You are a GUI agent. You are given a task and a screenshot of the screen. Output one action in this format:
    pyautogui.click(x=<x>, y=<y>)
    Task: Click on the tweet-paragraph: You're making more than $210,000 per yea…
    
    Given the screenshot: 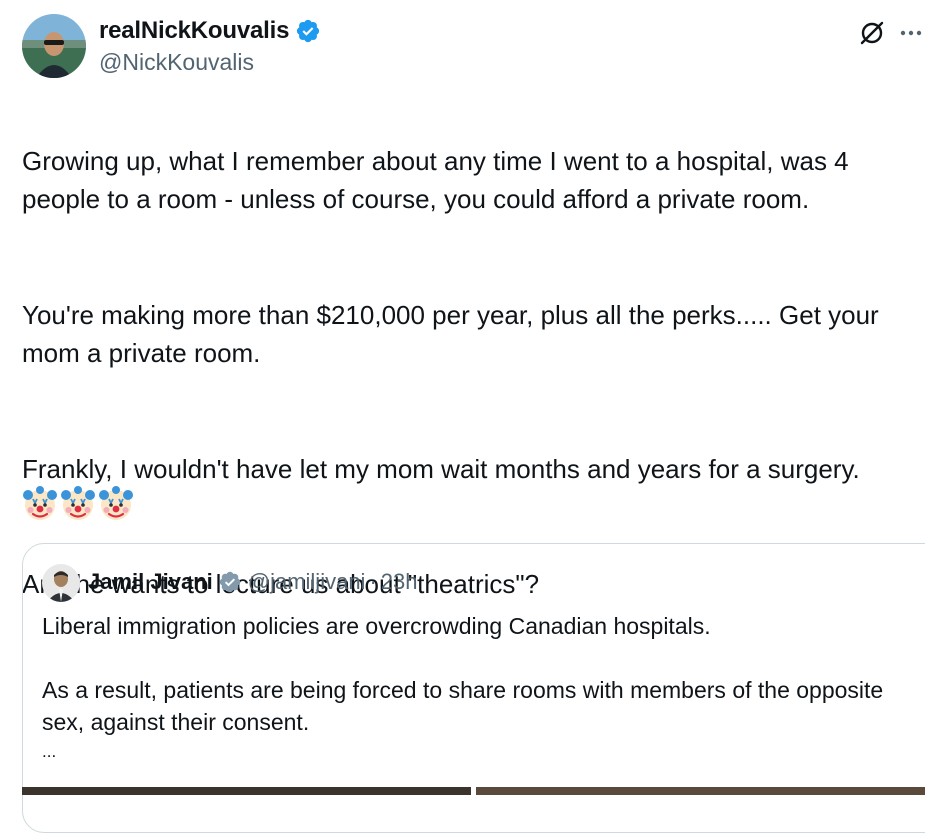 What is the action you would take?
    pyautogui.click(x=450, y=334)
    